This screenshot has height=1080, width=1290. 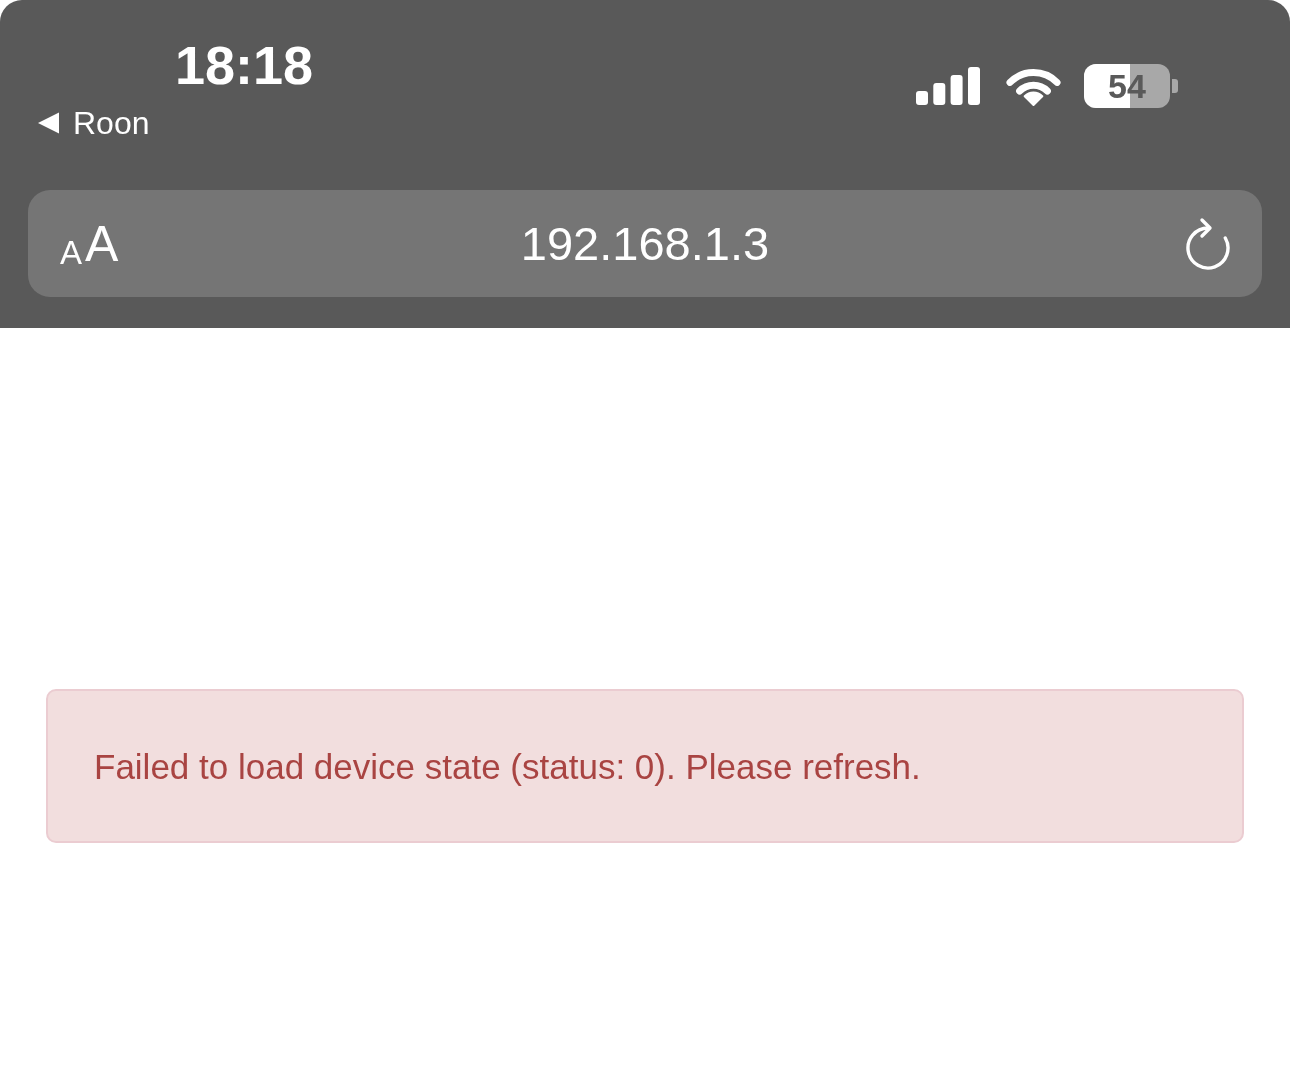 I want to click on cellular-signal-icon, so click(x=948, y=86).